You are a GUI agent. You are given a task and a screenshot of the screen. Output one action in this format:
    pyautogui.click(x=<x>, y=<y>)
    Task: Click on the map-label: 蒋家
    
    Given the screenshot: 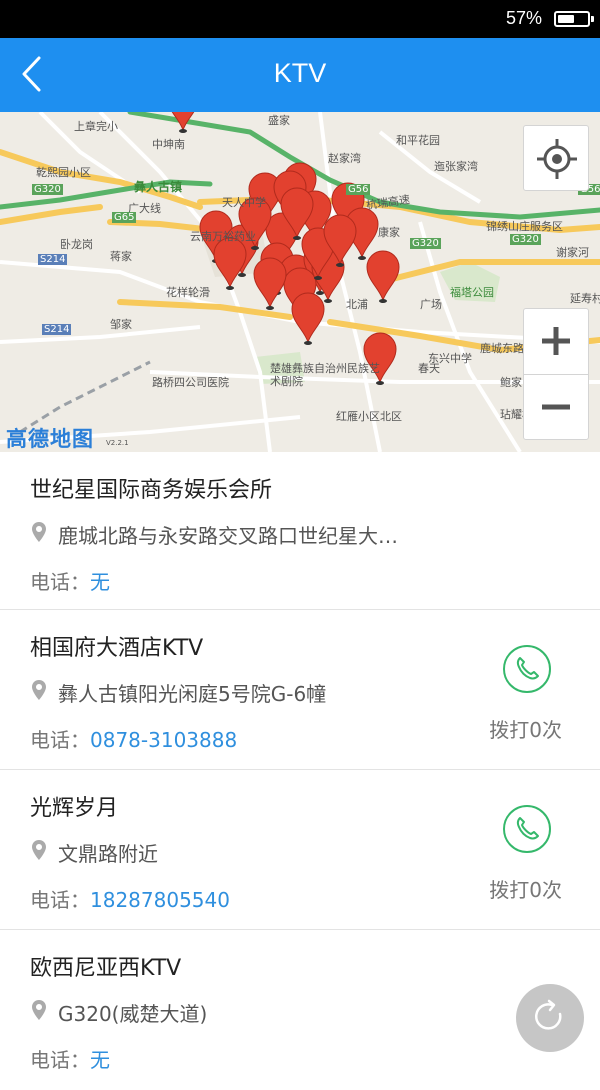 What is the action you would take?
    pyautogui.click(x=121, y=256)
    